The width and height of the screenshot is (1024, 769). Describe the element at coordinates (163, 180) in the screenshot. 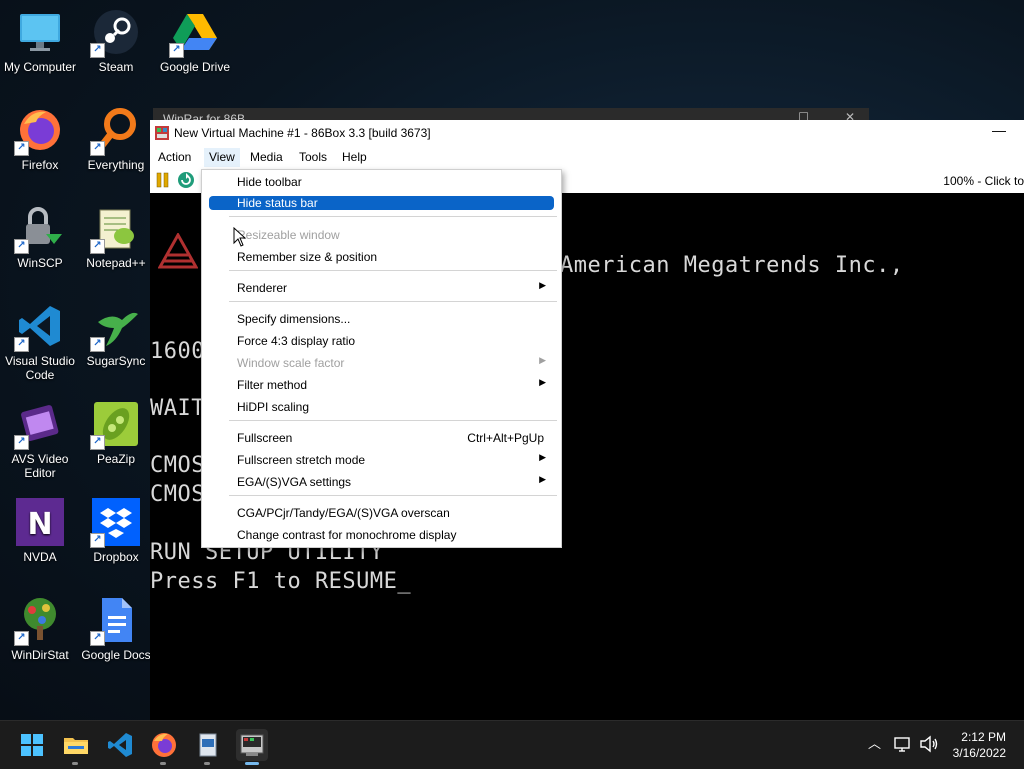

I see `pause-icon` at that location.